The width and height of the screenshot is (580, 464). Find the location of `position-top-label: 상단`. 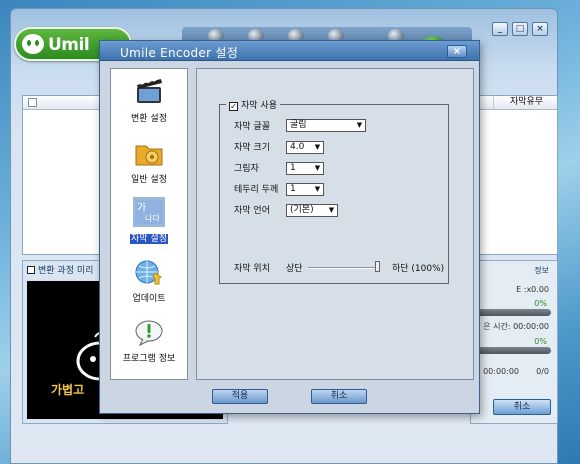

position-top-label: 상단 is located at coordinates (294, 269).